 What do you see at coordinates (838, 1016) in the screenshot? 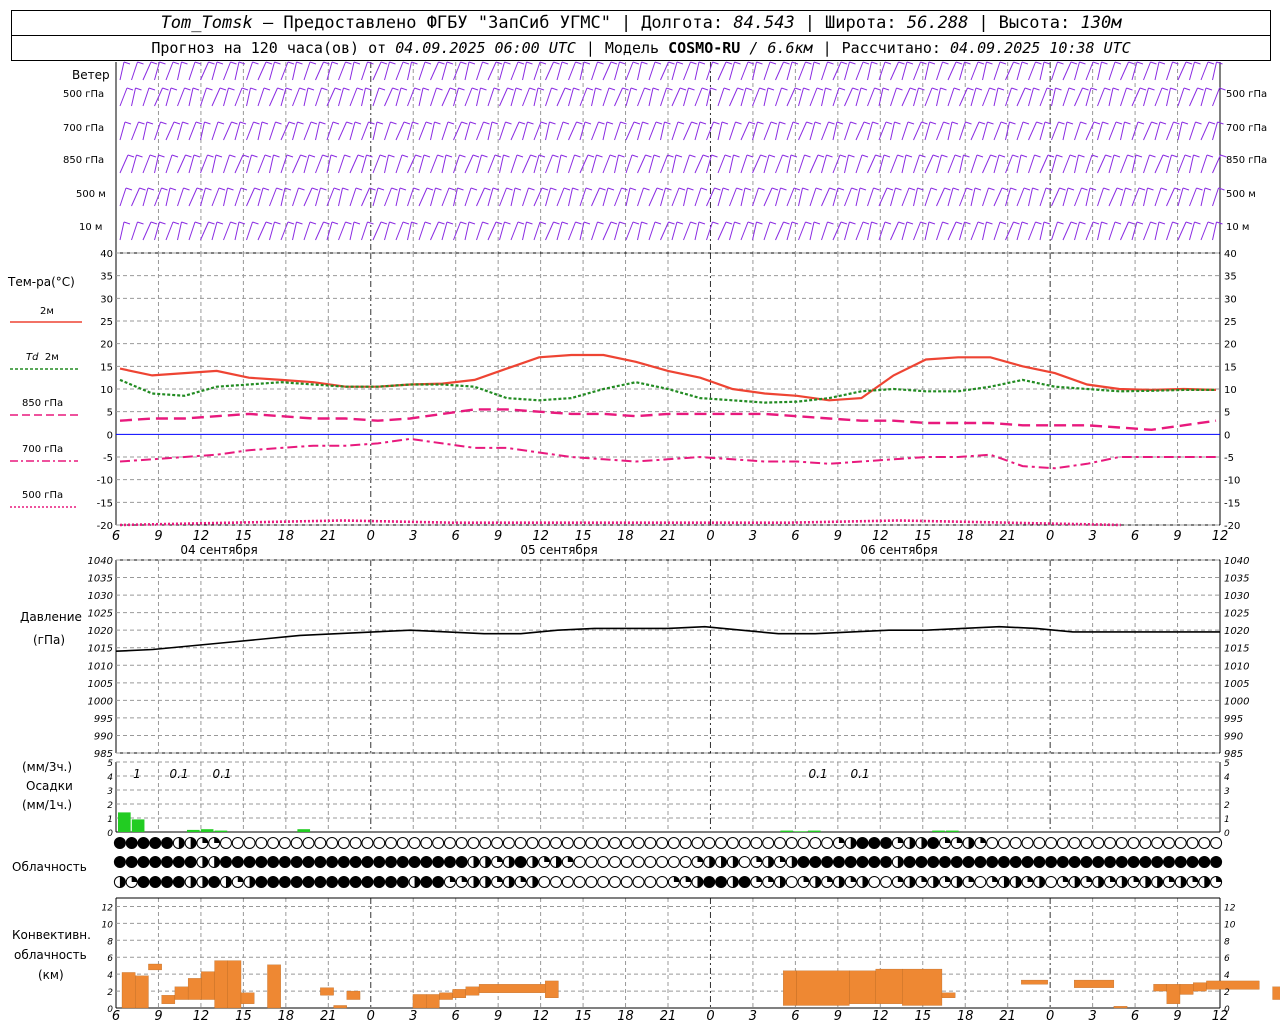
I see `conv-hour-label: 9` at bounding box center [838, 1016].